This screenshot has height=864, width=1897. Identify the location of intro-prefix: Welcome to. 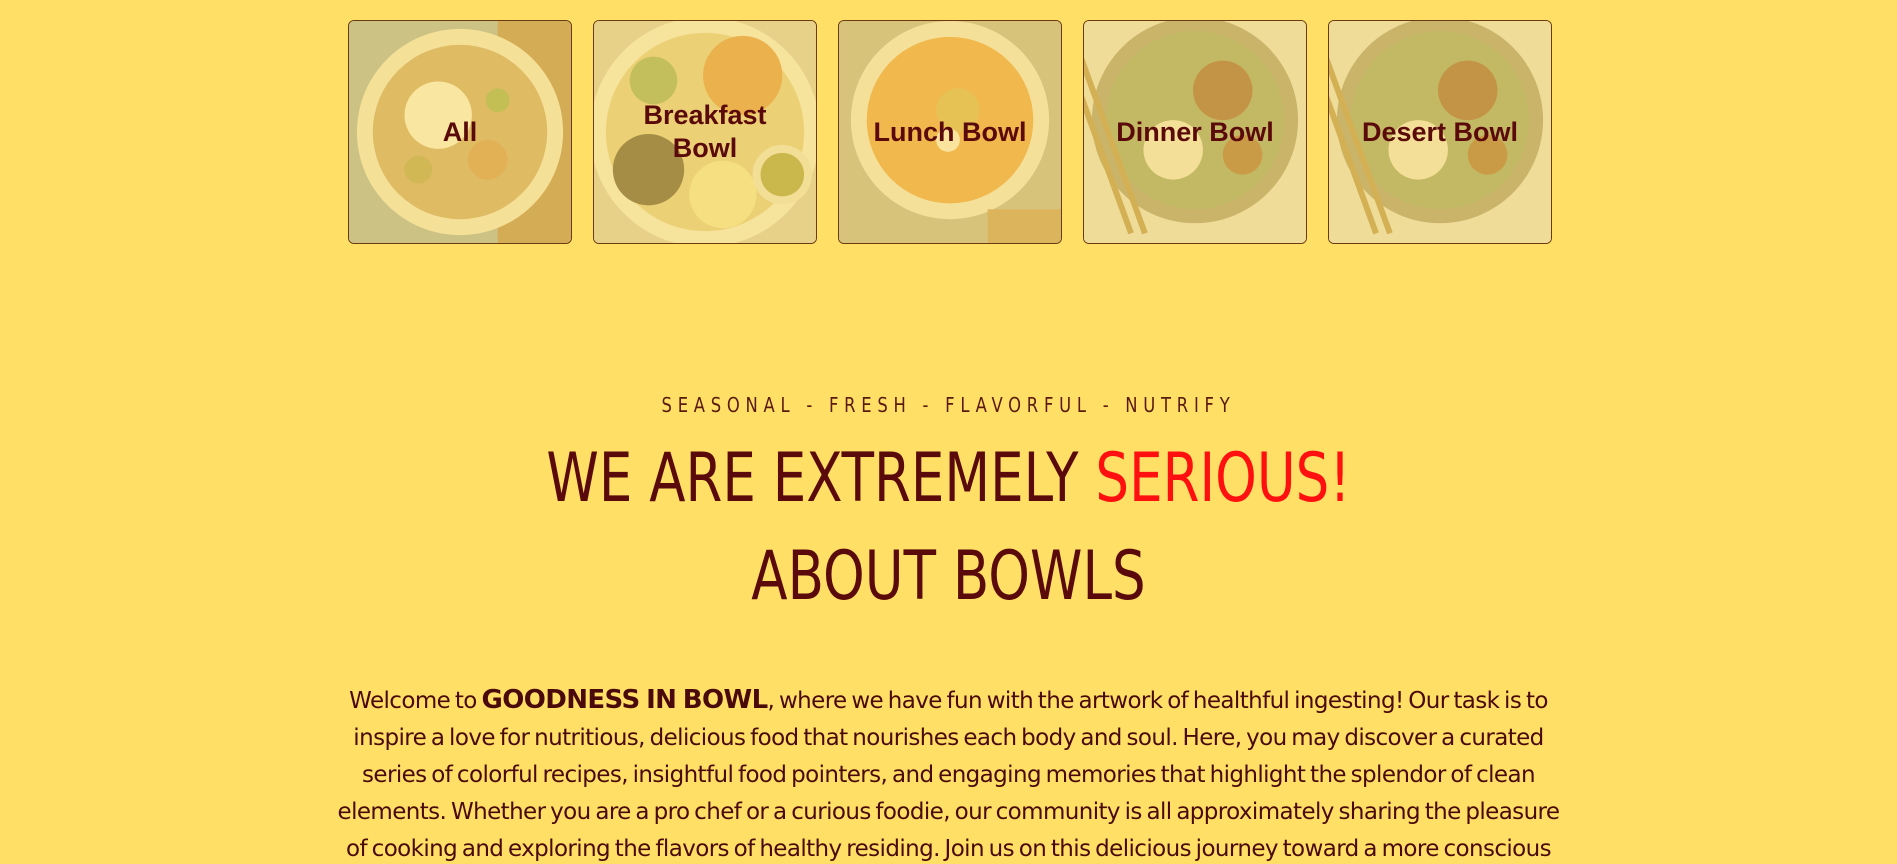
(415, 701).